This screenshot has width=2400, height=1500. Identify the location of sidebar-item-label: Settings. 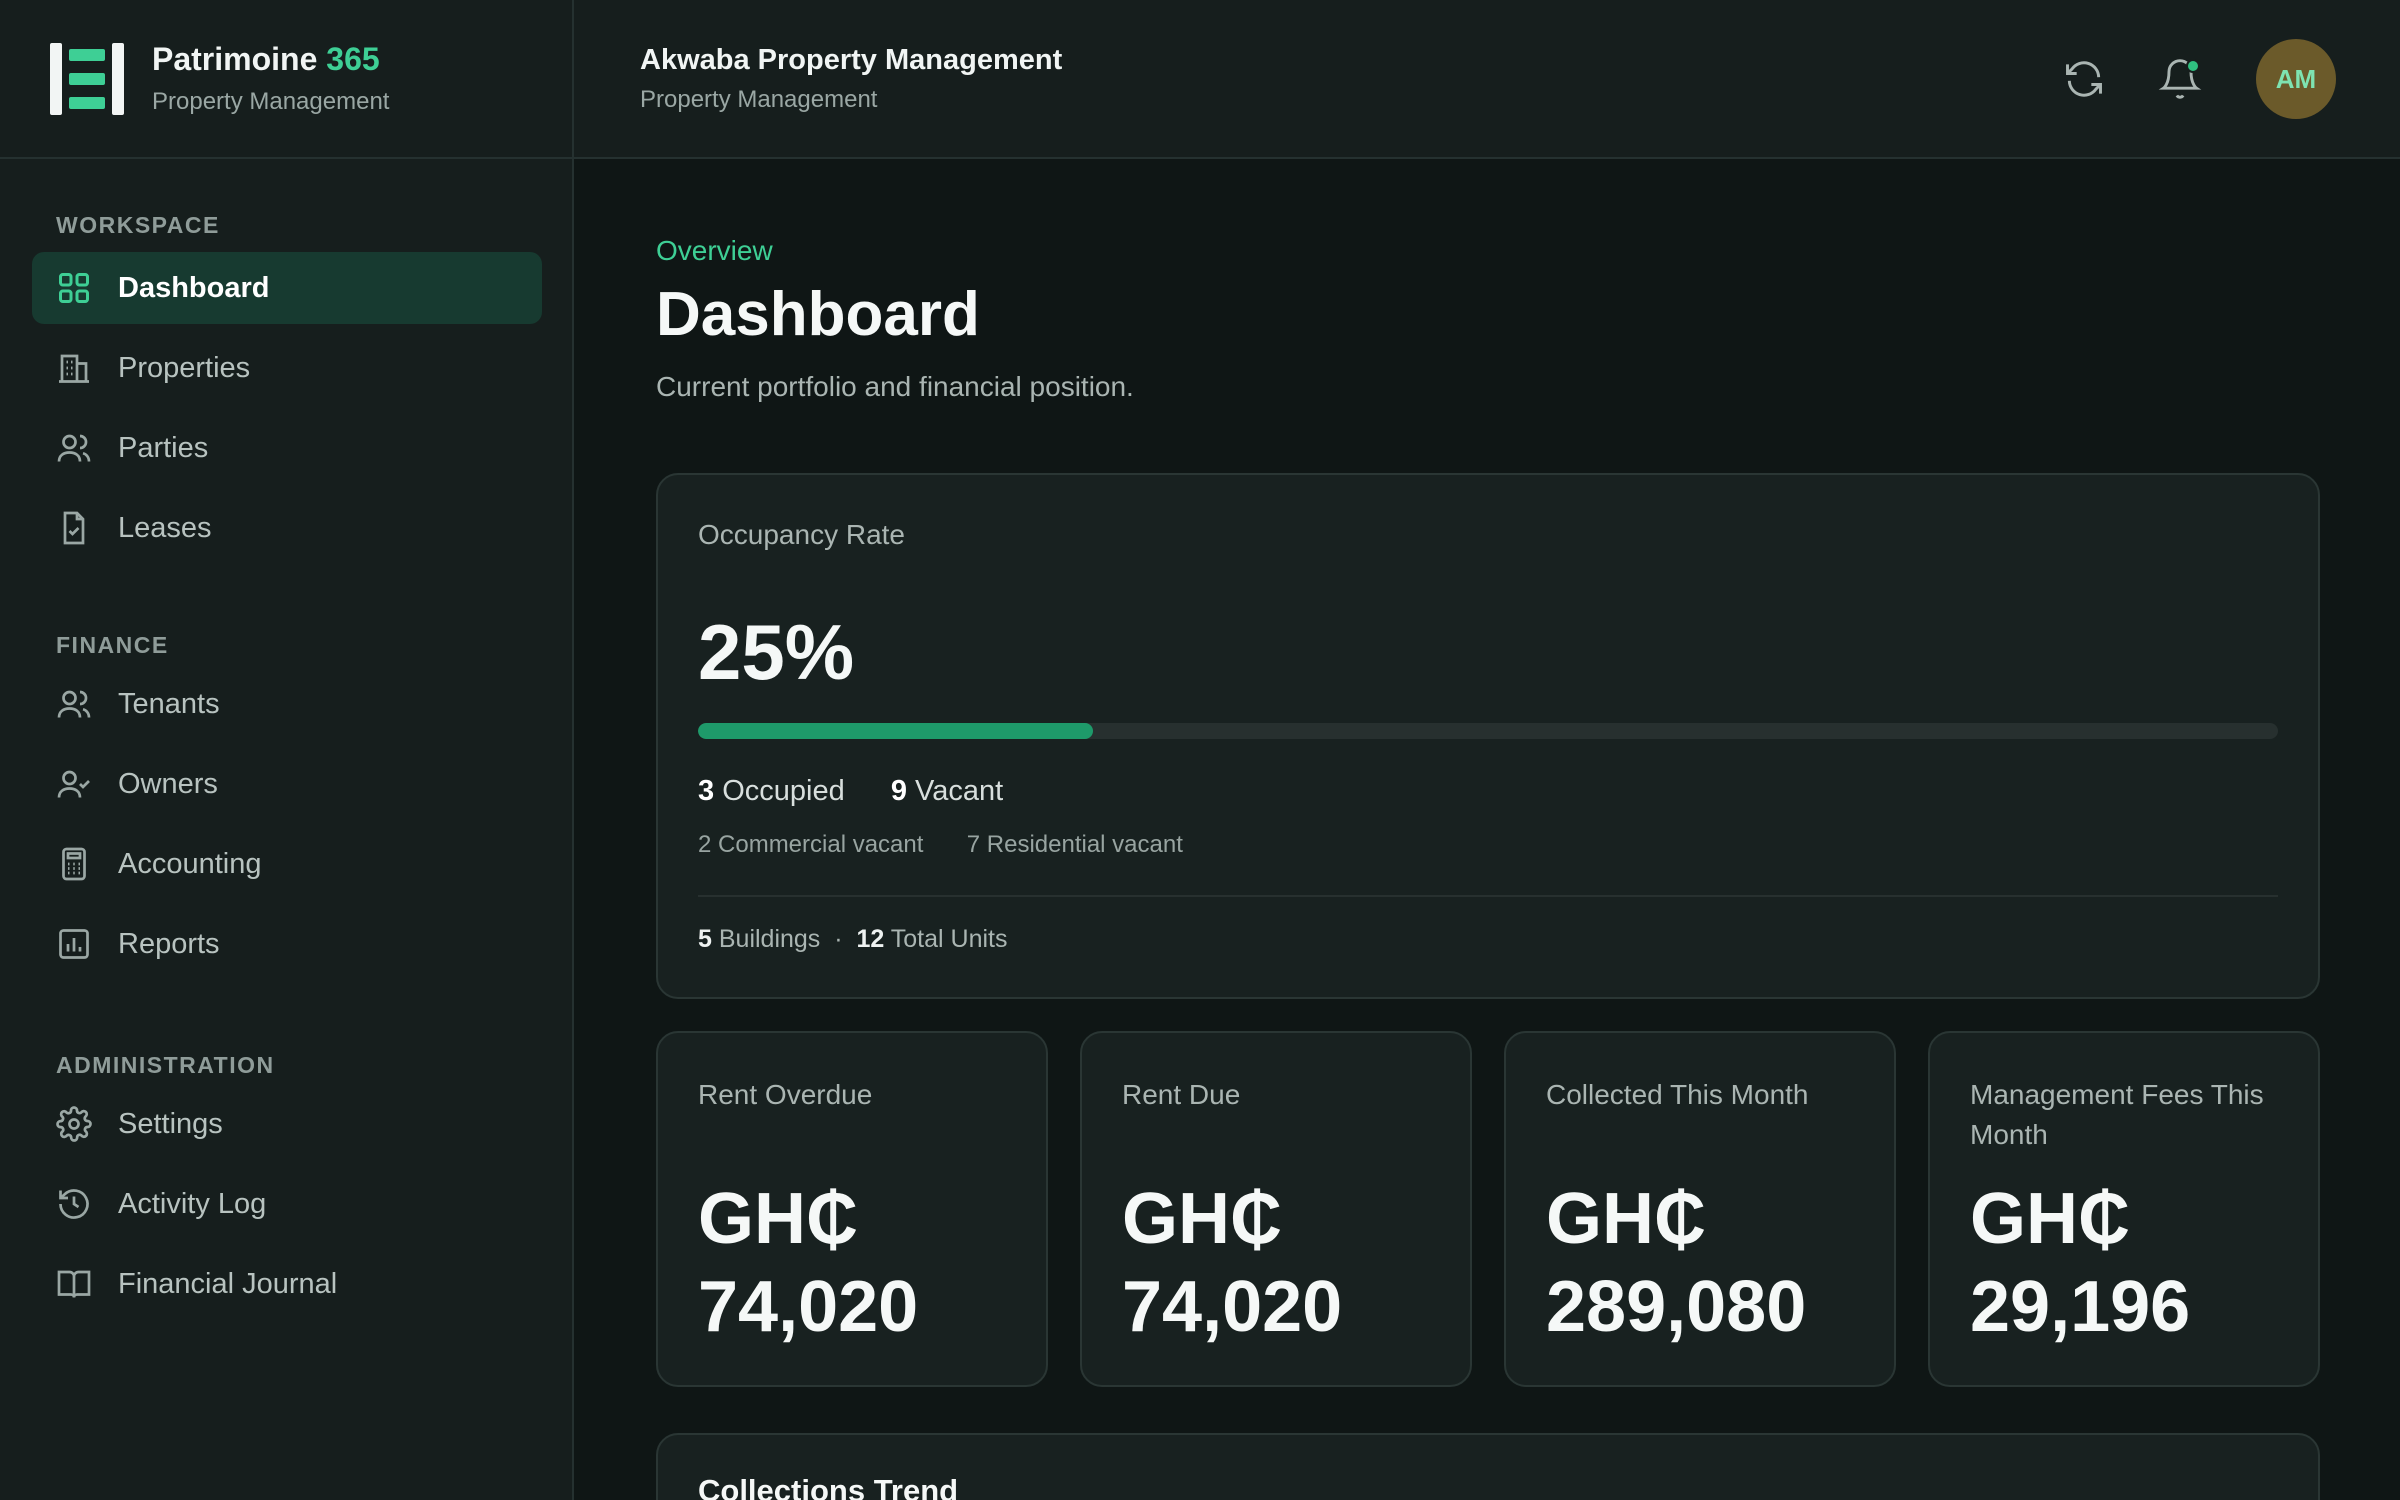
(170, 1123).